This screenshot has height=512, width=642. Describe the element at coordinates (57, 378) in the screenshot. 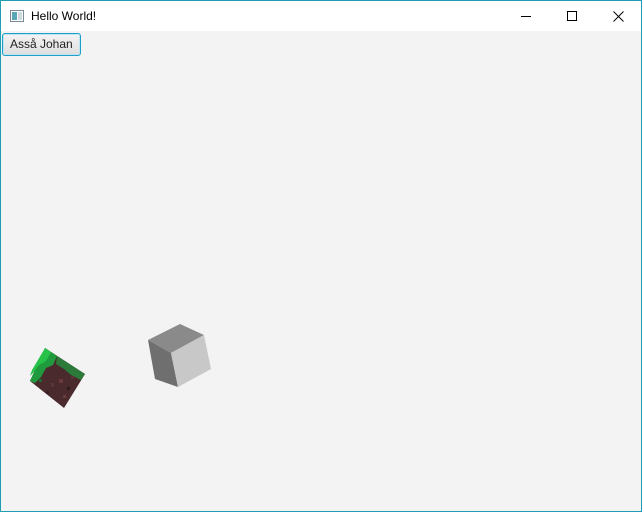

I see `grass-dirt-cube` at that location.